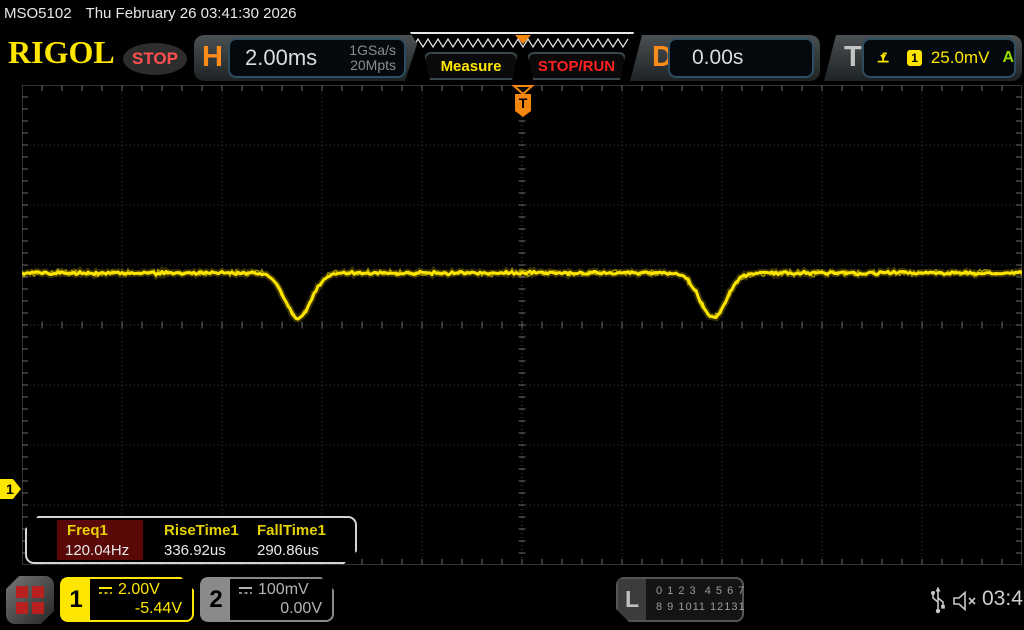 This screenshot has width=1024, height=630. I want to click on trigger-position-marker: T, so click(523, 101).